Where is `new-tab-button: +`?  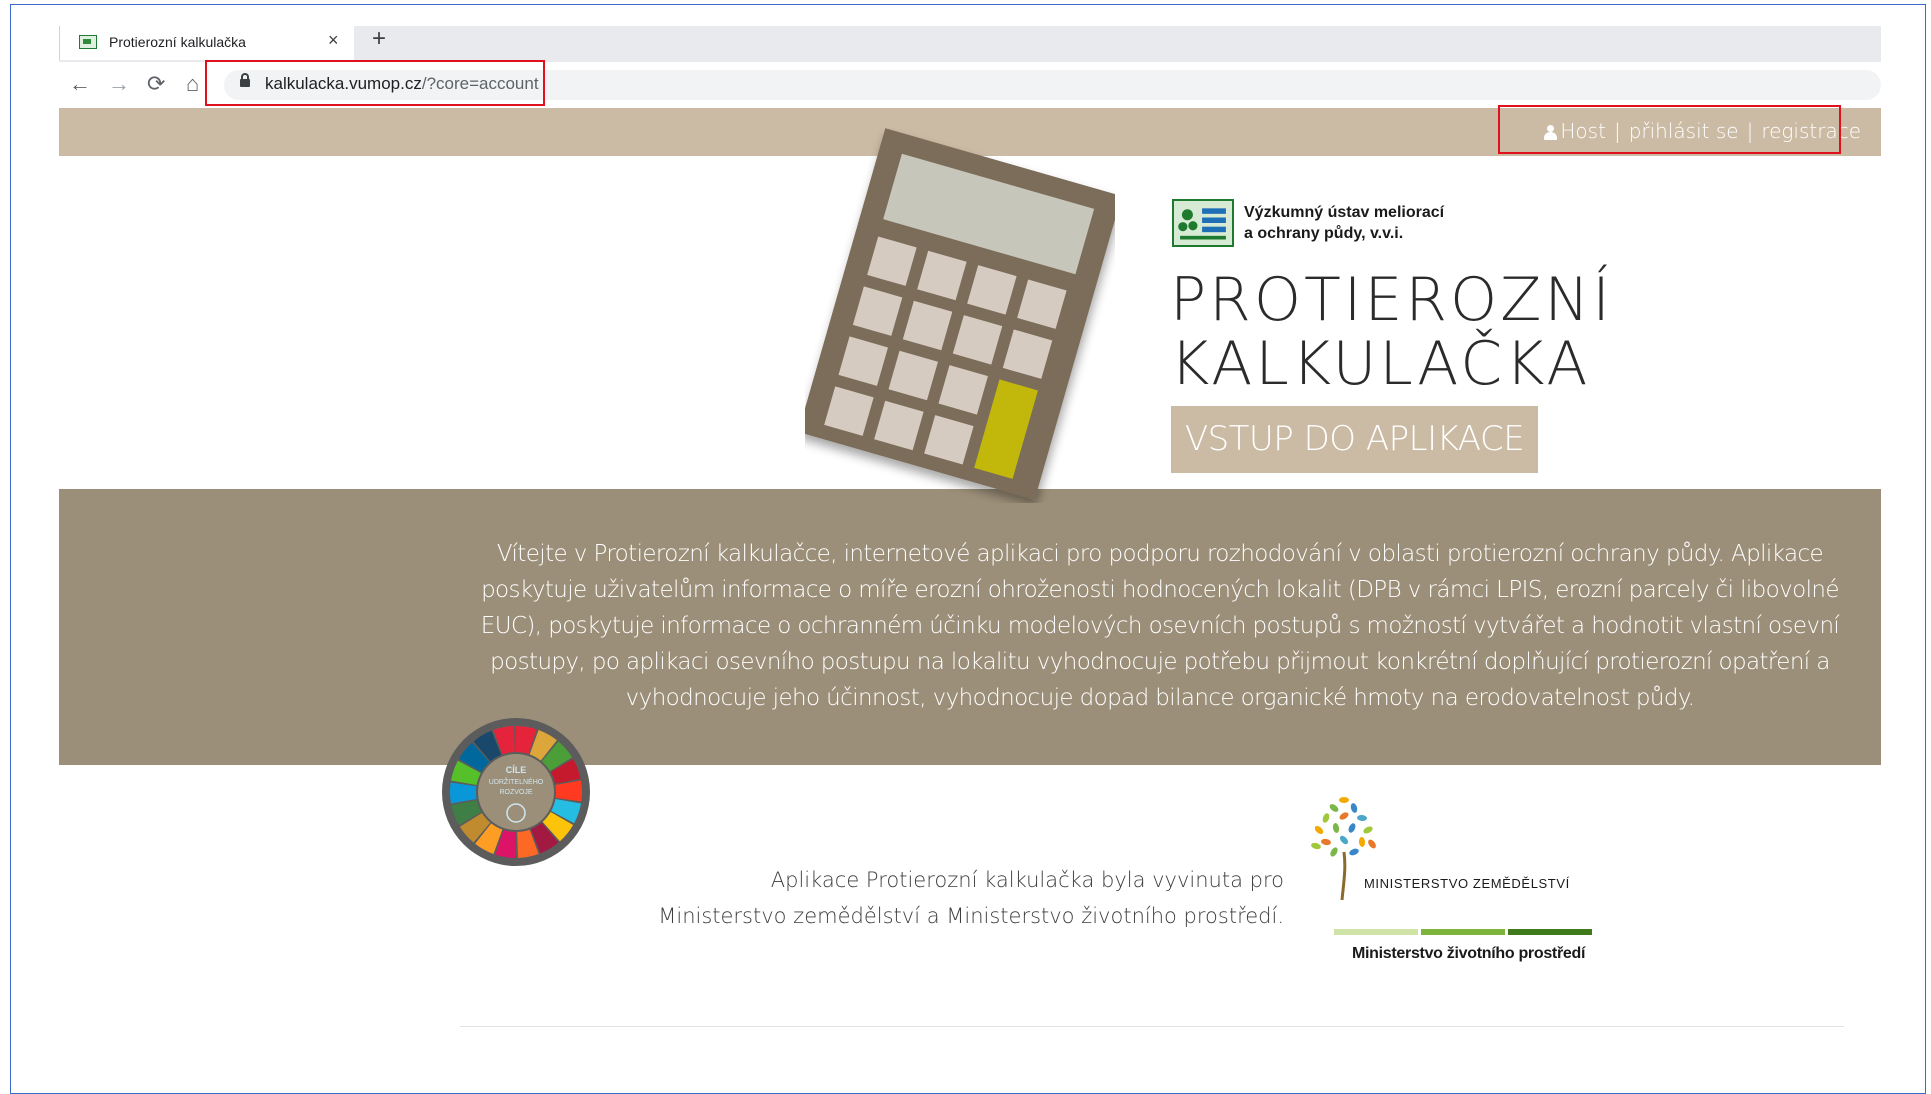 new-tab-button: + is located at coordinates (379, 39).